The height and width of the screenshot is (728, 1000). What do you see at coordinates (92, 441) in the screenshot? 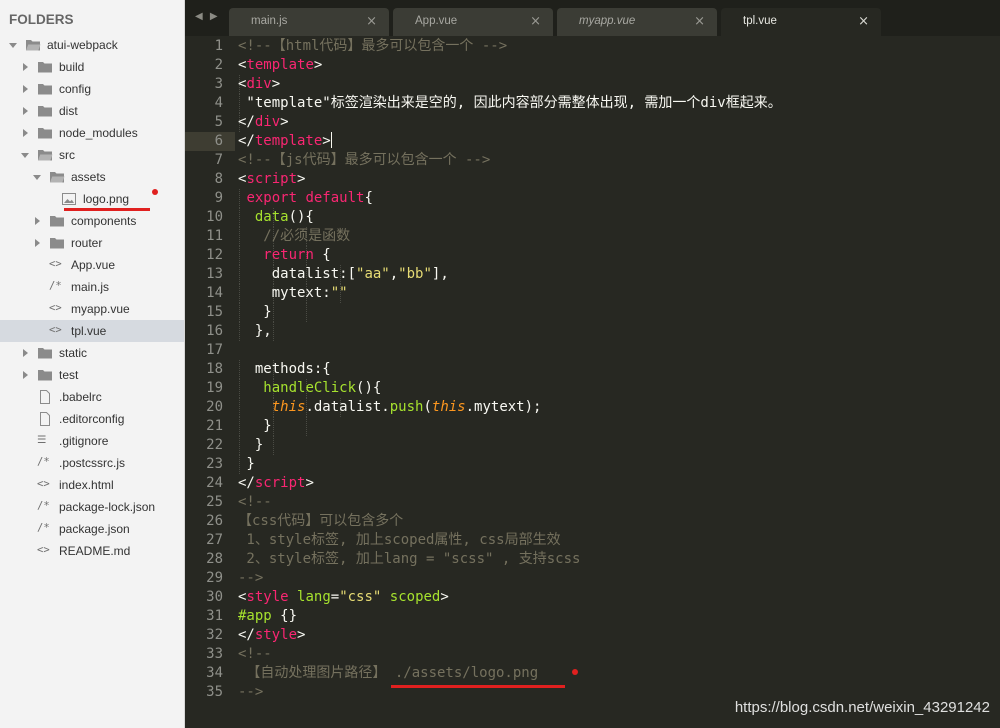
I see `tree-file-gitignore: ☰ .gitignore` at bounding box center [92, 441].